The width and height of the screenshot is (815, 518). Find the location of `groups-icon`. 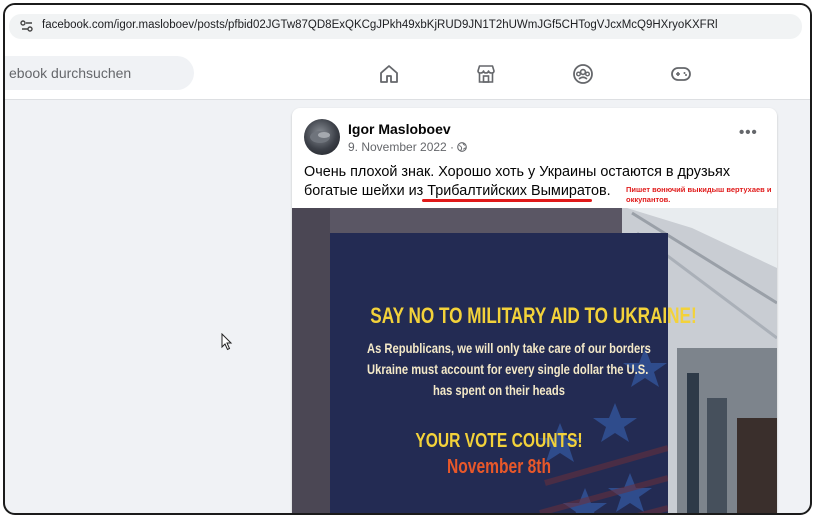

groups-icon is located at coordinates (583, 74).